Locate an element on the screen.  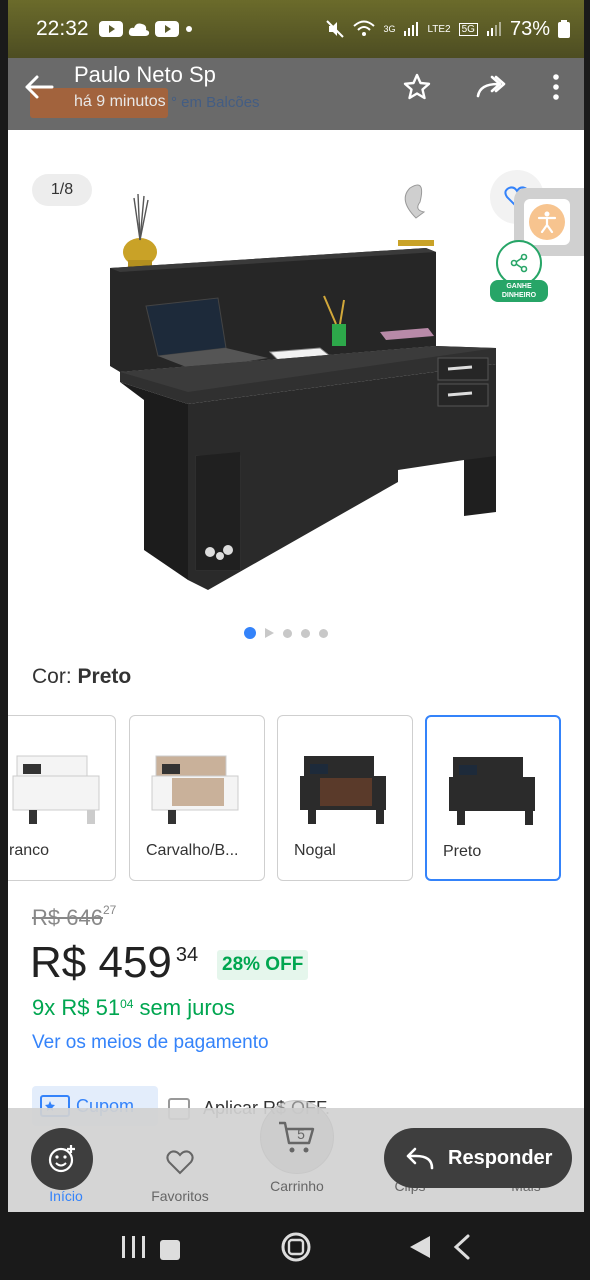
back-arrow-icon is located at coordinates (39, 87).